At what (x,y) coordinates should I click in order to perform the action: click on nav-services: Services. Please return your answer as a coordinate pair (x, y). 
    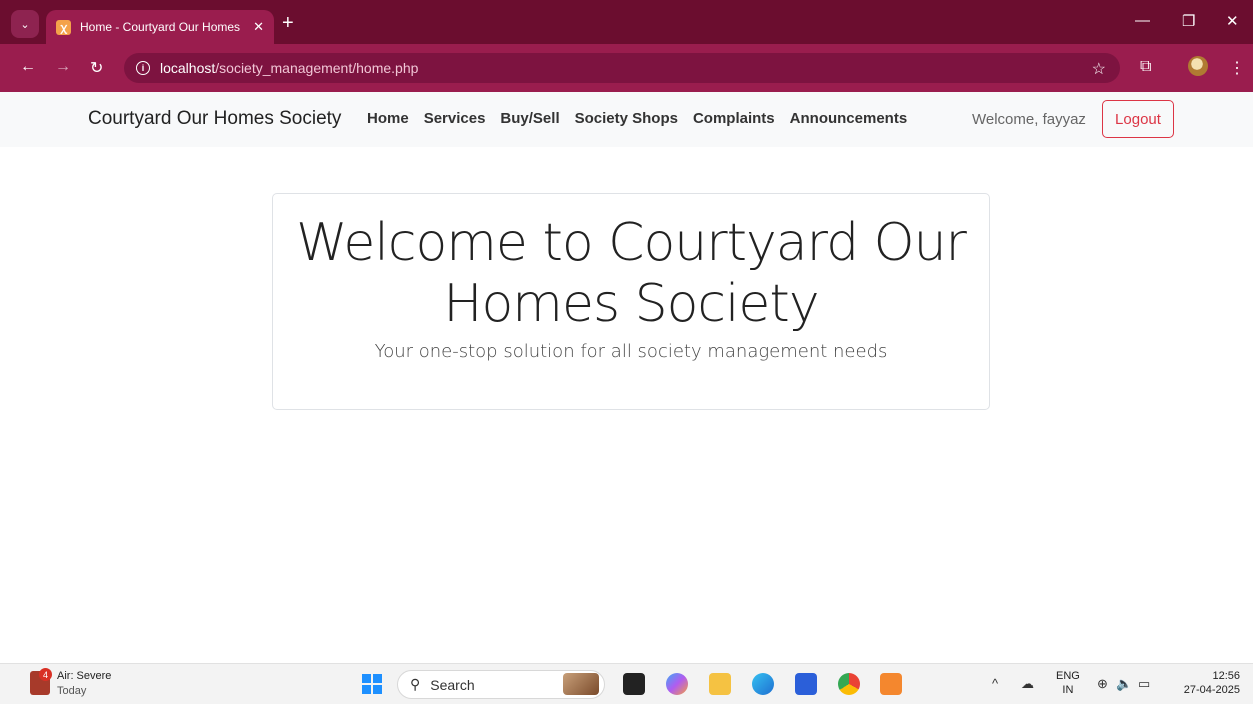
    Looking at the image, I should click on (455, 118).